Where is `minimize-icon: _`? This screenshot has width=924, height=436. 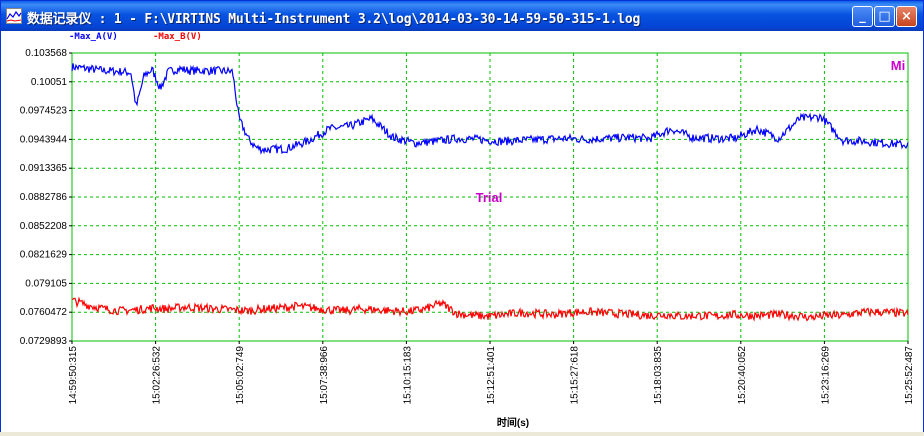
minimize-icon: _ is located at coordinates (862, 16).